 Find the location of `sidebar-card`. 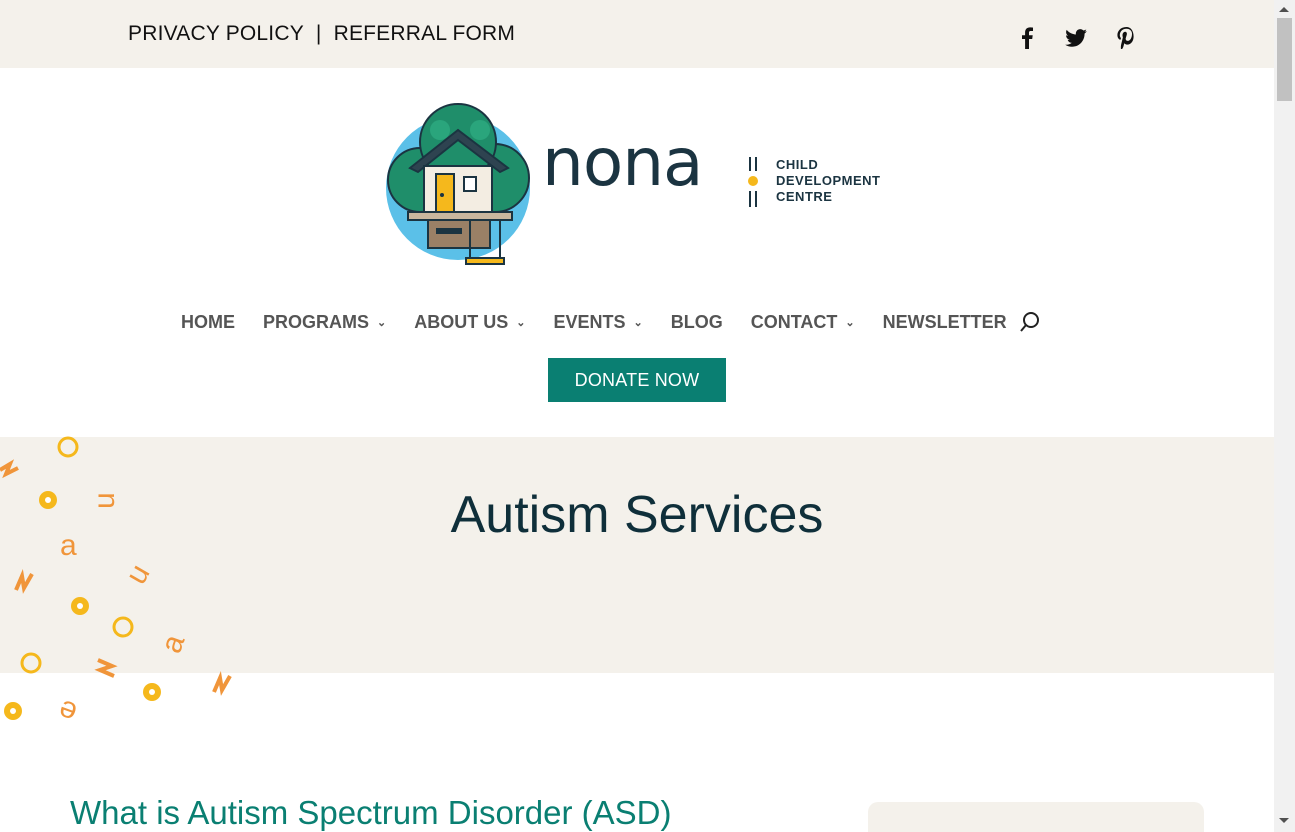

sidebar-card is located at coordinates (1036, 817).